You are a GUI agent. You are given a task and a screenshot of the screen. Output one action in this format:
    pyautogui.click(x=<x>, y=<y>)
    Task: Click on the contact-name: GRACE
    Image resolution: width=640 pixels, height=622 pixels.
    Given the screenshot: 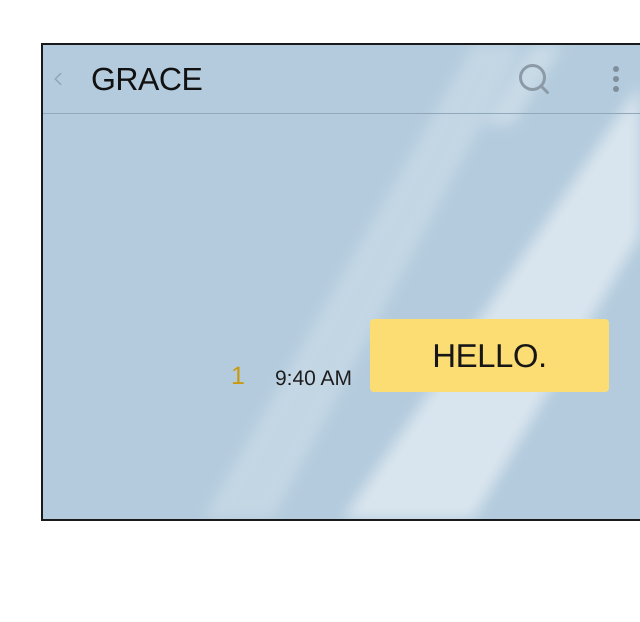 What is the action you would take?
    pyautogui.click(x=146, y=79)
    